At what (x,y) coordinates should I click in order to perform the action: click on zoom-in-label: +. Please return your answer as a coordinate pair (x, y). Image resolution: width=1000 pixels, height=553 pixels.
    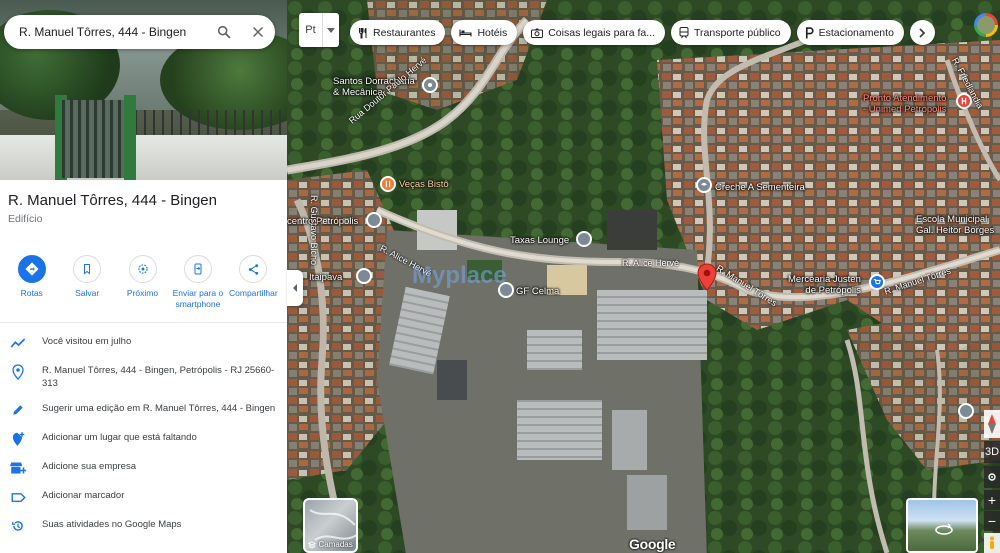
    Looking at the image, I should click on (992, 500).